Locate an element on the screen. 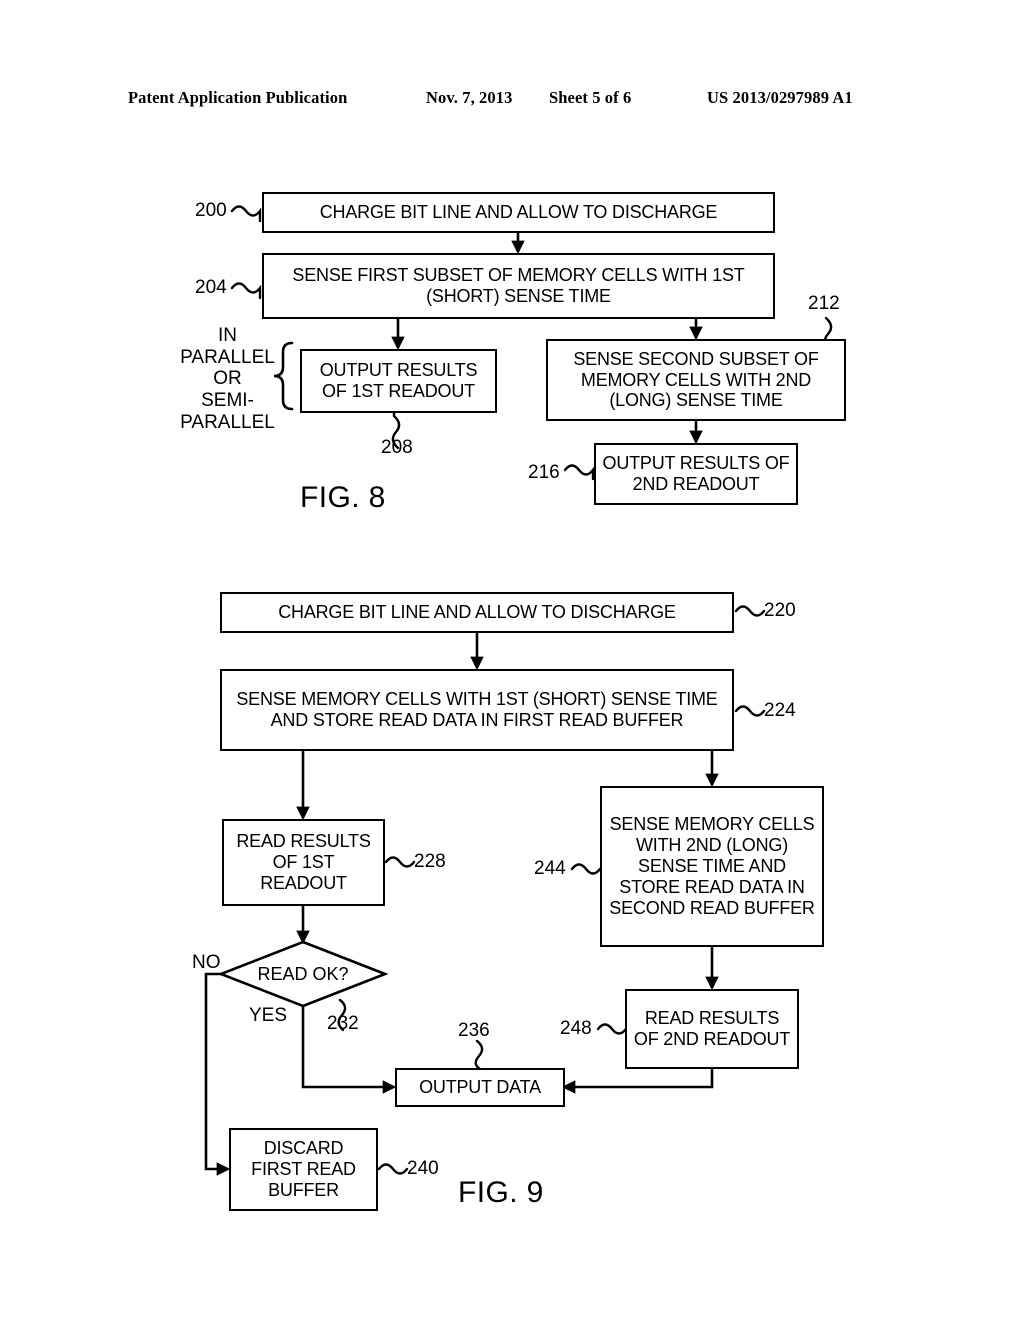 The image size is (1024, 1320). fig9-ref-220: 220 is located at coordinates (780, 610).